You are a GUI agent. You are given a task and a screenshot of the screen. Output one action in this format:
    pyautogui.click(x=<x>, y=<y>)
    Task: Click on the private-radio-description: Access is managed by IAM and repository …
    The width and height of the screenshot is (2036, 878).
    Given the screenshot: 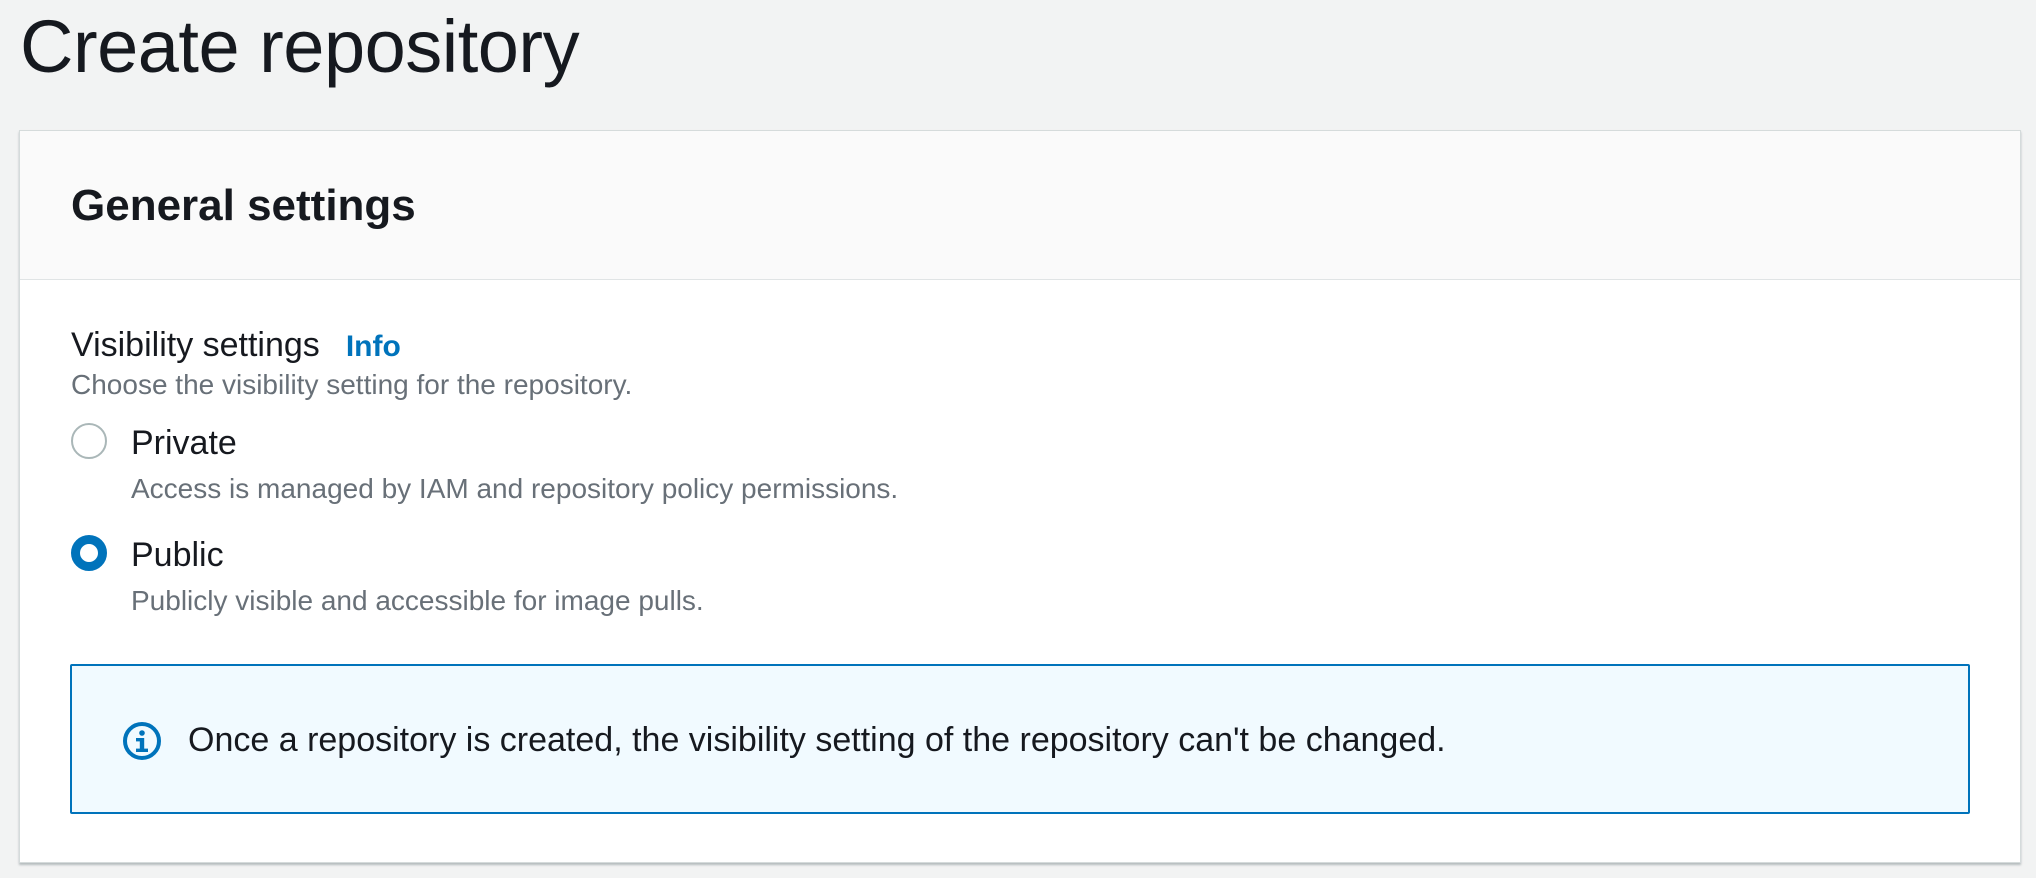 What is the action you would take?
    pyautogui.click(x=515, y=488)
    